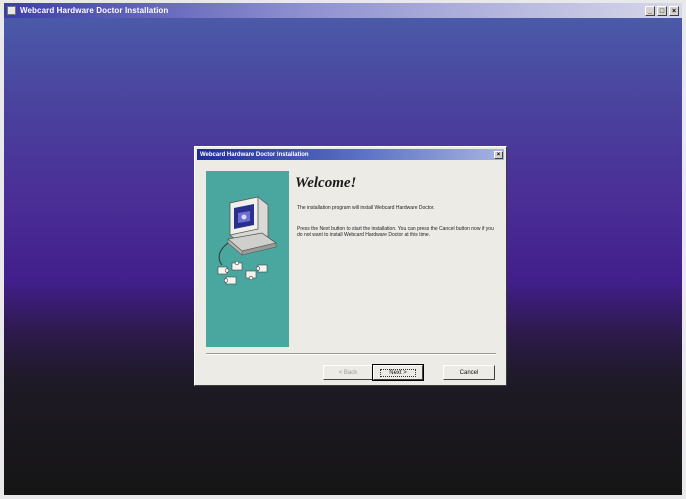  I want to click on welcome-heading: Welcome!, so click(326, 183).